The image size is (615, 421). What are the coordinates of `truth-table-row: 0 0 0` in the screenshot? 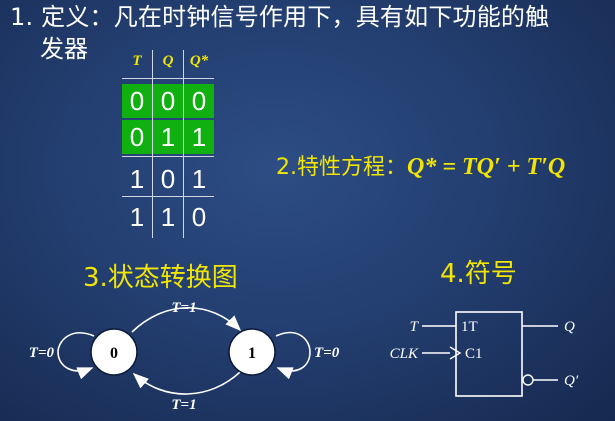 It's located at (168, 101).